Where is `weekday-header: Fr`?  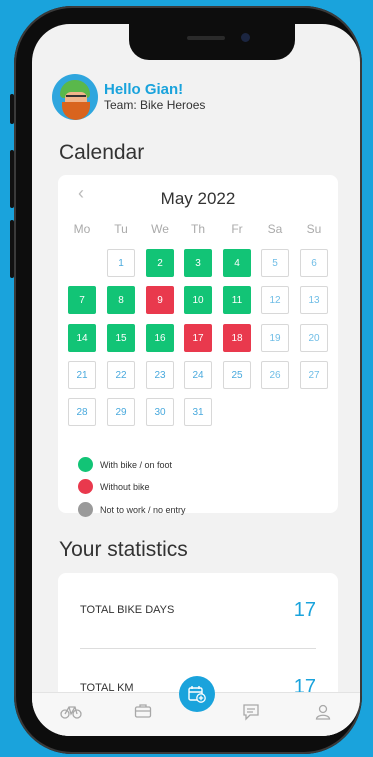 weekday-header: Fr is located at coordinates (237, 229).